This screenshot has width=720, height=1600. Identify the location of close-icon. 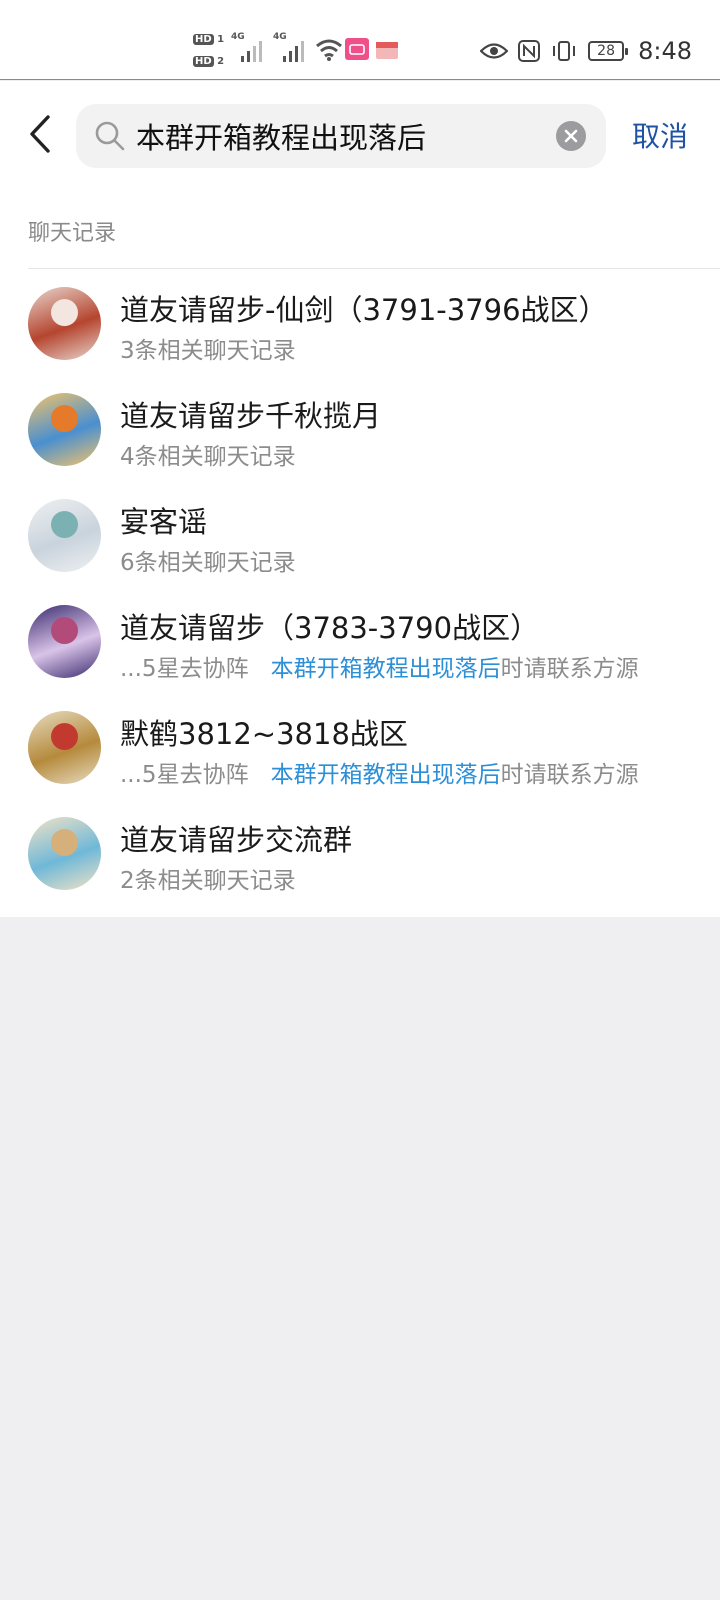
(571, 136).